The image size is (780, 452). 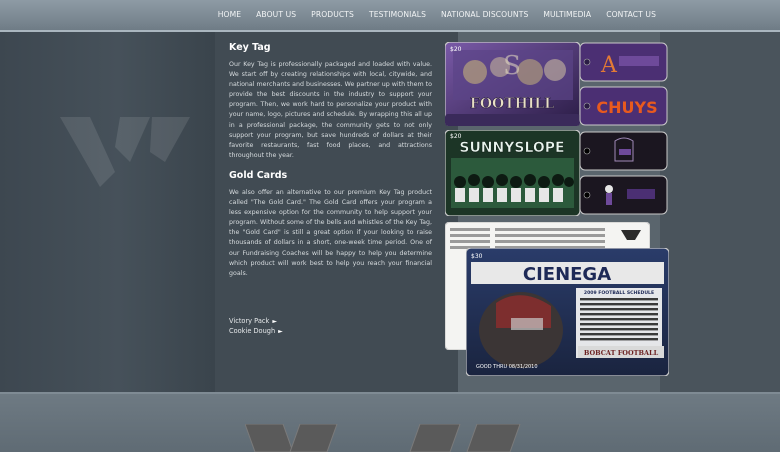 I want to click on card3-team-name: CIENEGA, so click(x=567, y=274).